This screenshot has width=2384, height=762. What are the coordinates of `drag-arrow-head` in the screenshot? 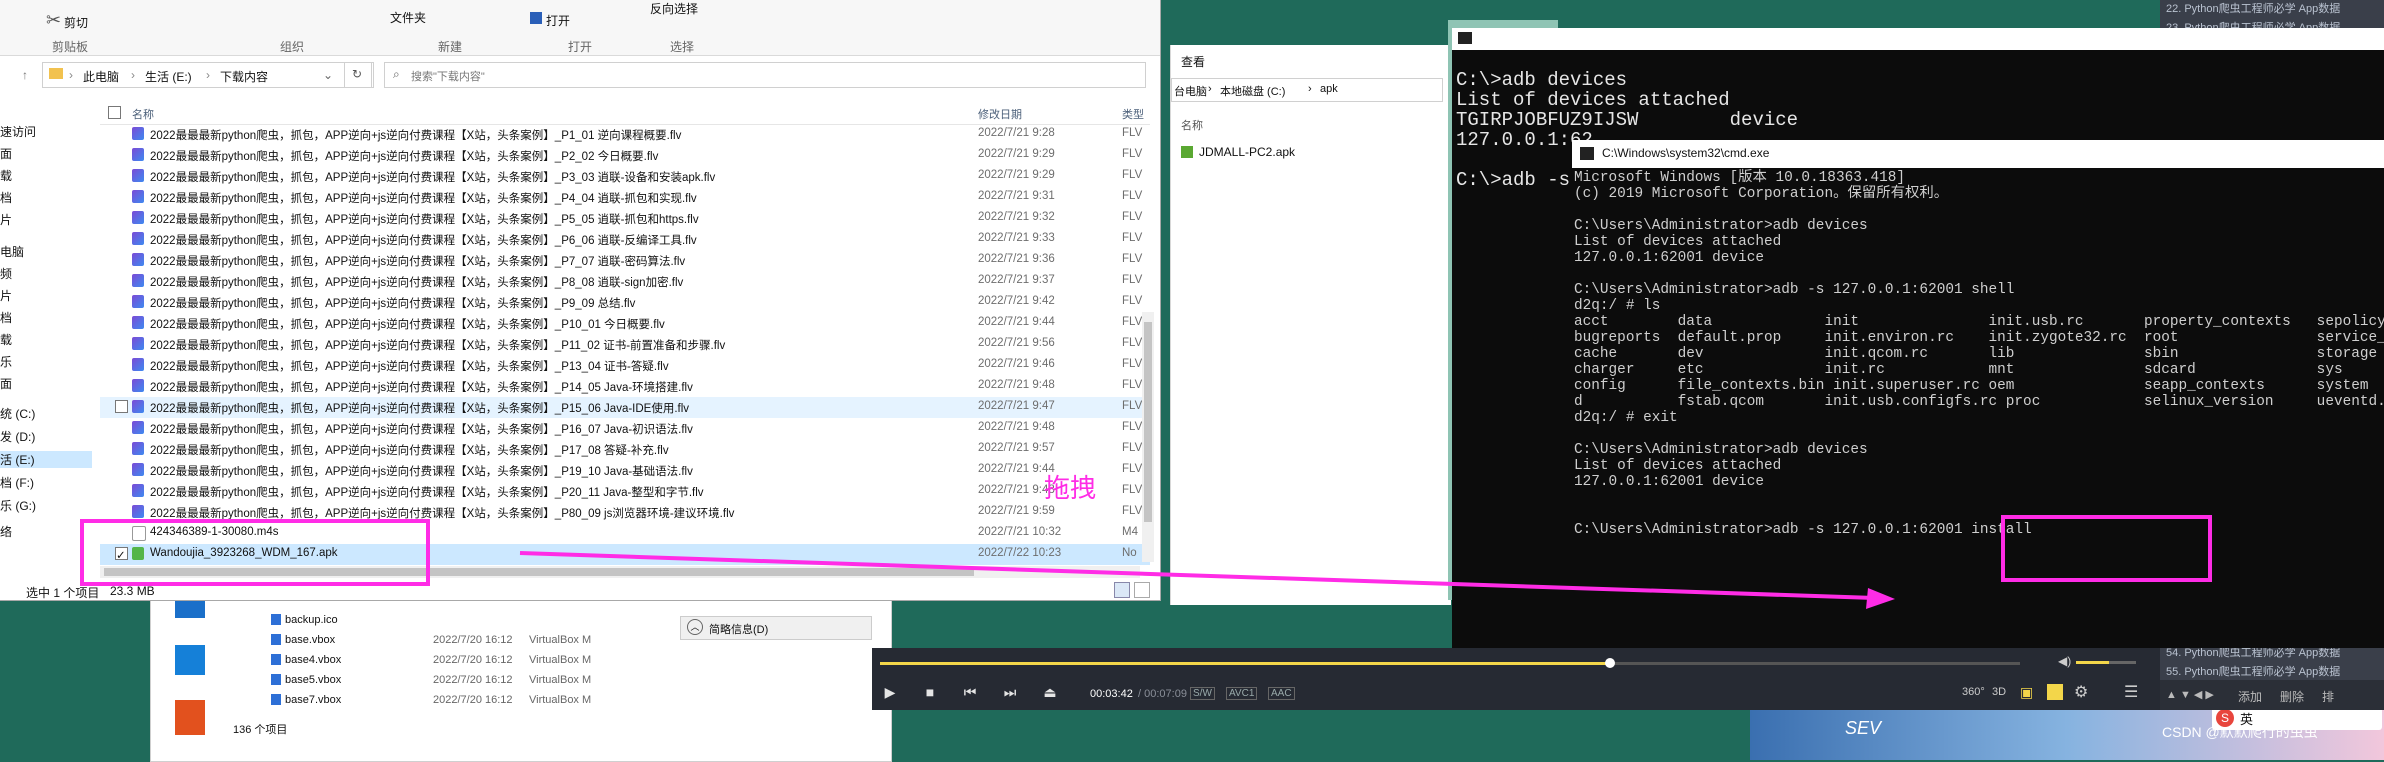 It's located at (1880, 598).